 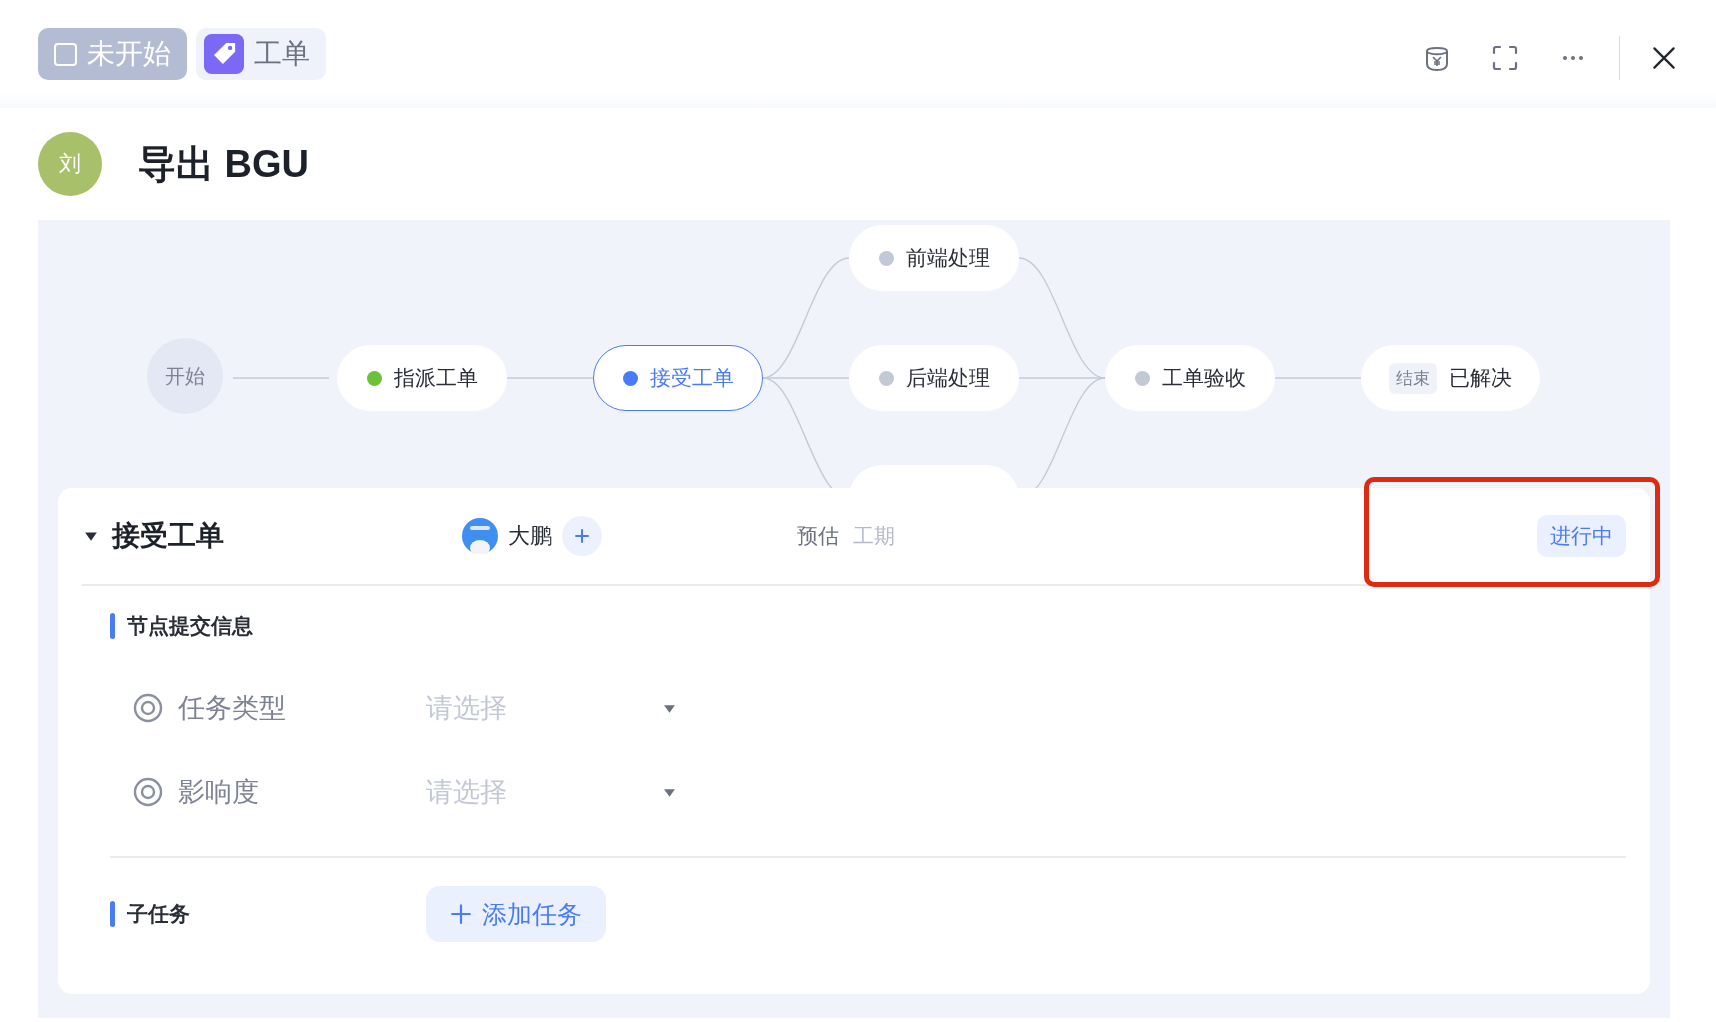 What do you see at coordinates (158, 914) in the screenshot?
I see `section-title: 子任务` at bounding box center [158, 914].